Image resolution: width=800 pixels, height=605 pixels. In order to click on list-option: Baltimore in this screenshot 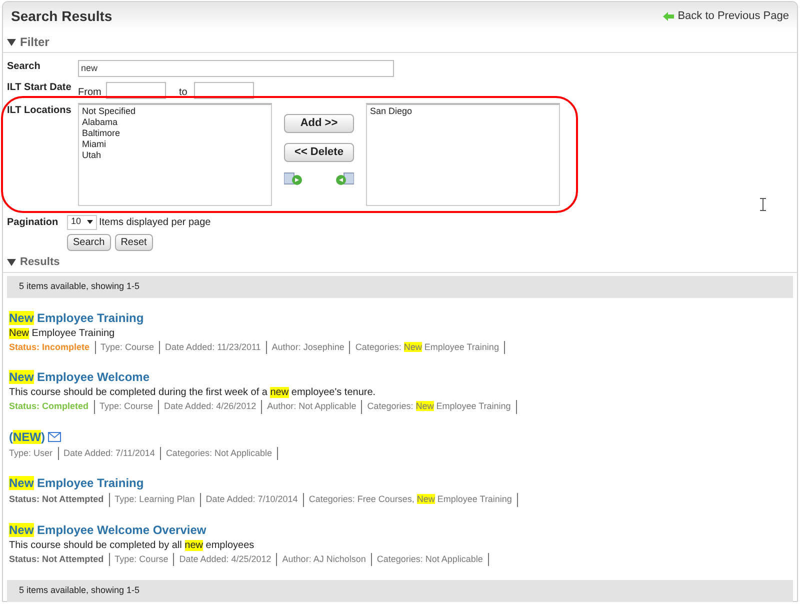, I will do `click(175, 133)`.